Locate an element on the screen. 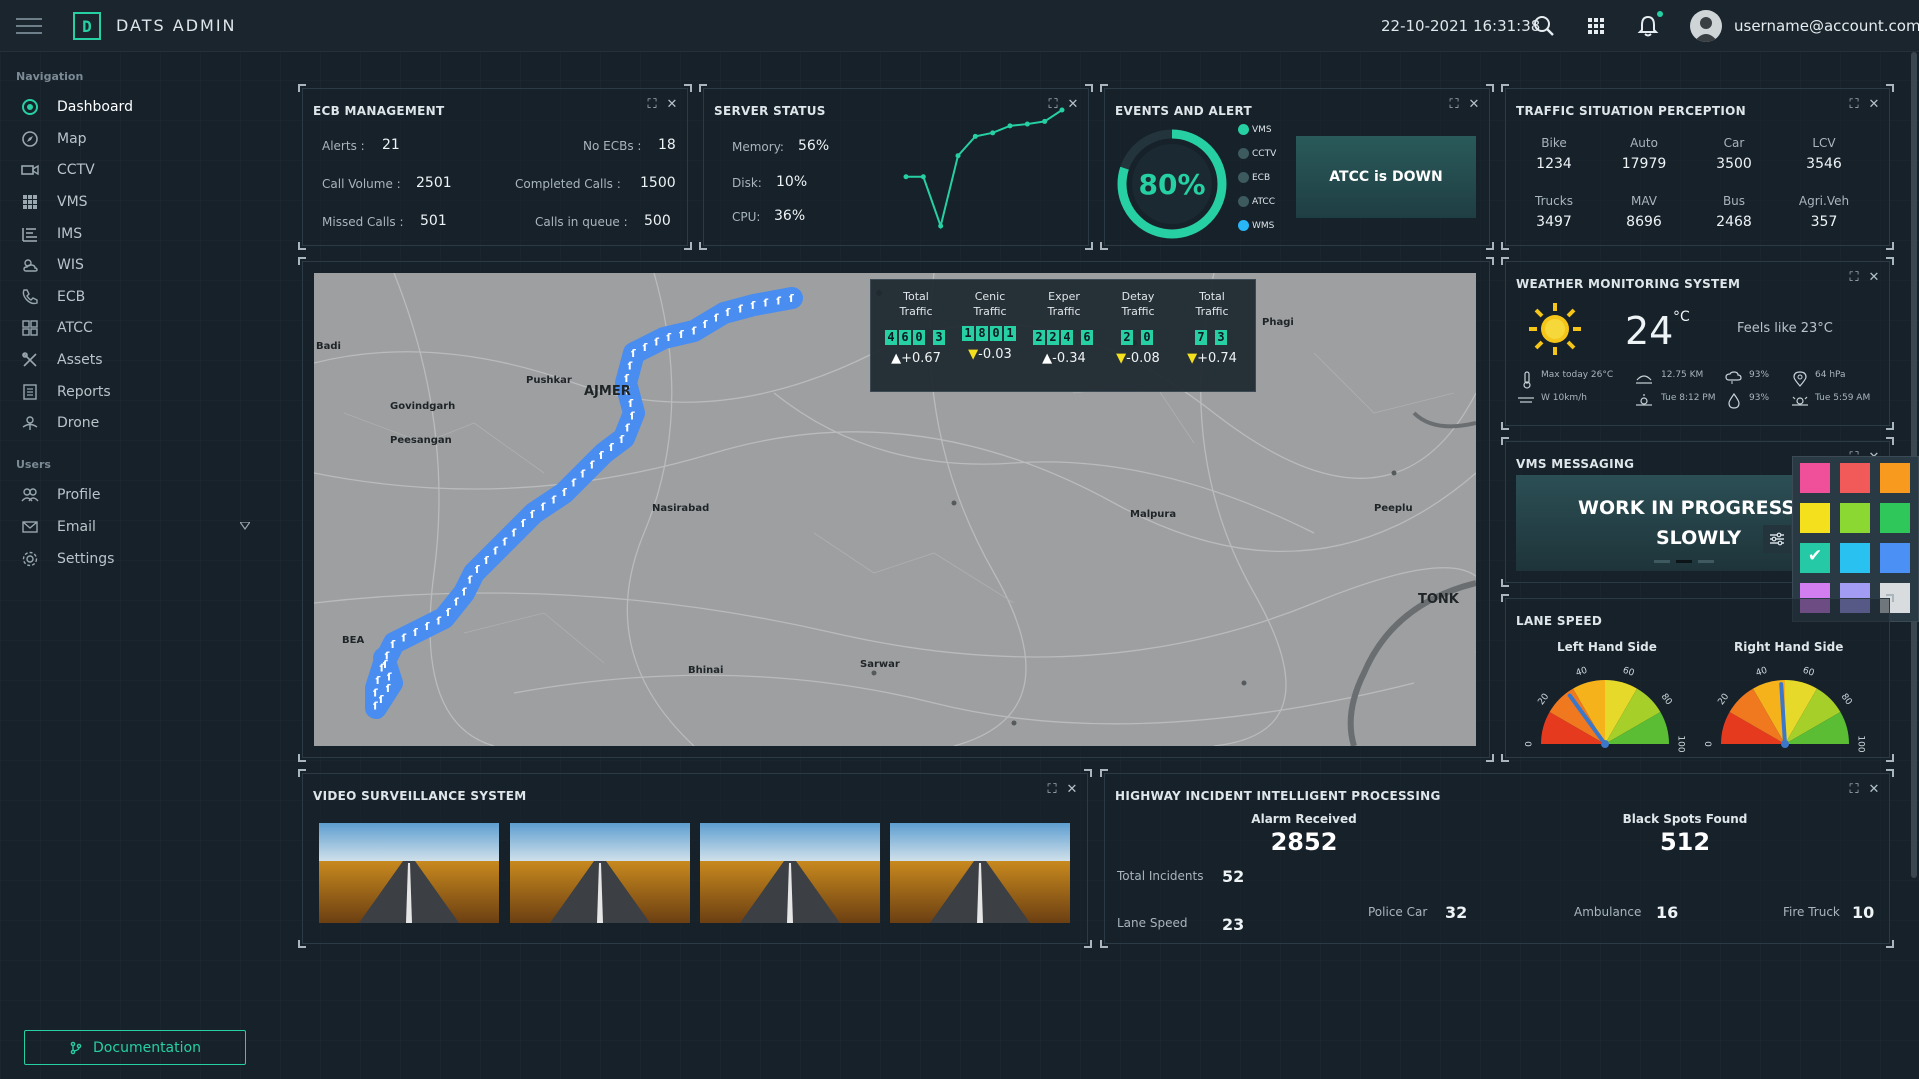  lane-speed-label: Lane Speed is located at coordinates (1152, 923).